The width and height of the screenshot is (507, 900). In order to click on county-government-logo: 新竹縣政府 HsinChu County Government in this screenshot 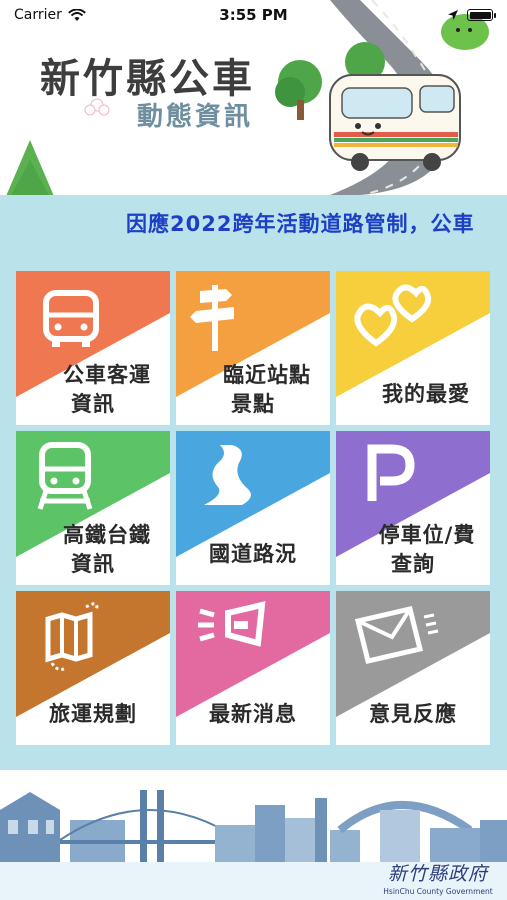, I will do `click(438, 879)`.